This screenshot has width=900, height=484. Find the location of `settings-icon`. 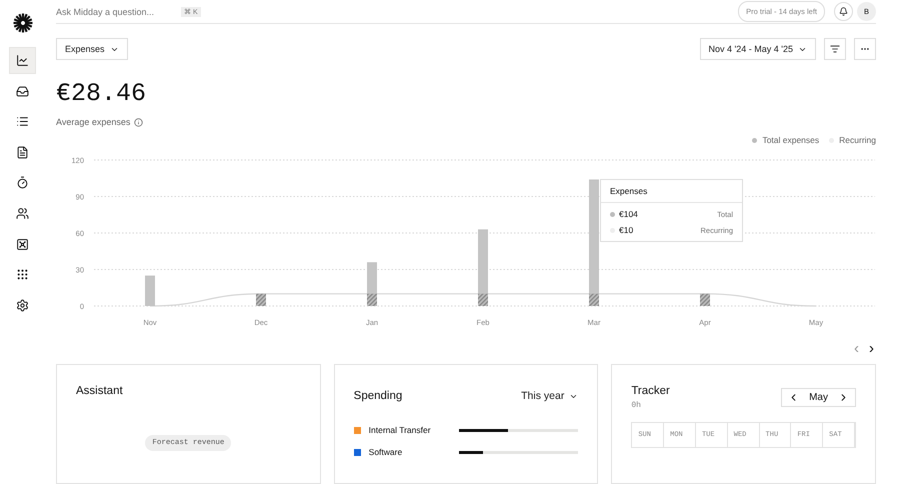

settings-icon is located at coordinates (22, 305).